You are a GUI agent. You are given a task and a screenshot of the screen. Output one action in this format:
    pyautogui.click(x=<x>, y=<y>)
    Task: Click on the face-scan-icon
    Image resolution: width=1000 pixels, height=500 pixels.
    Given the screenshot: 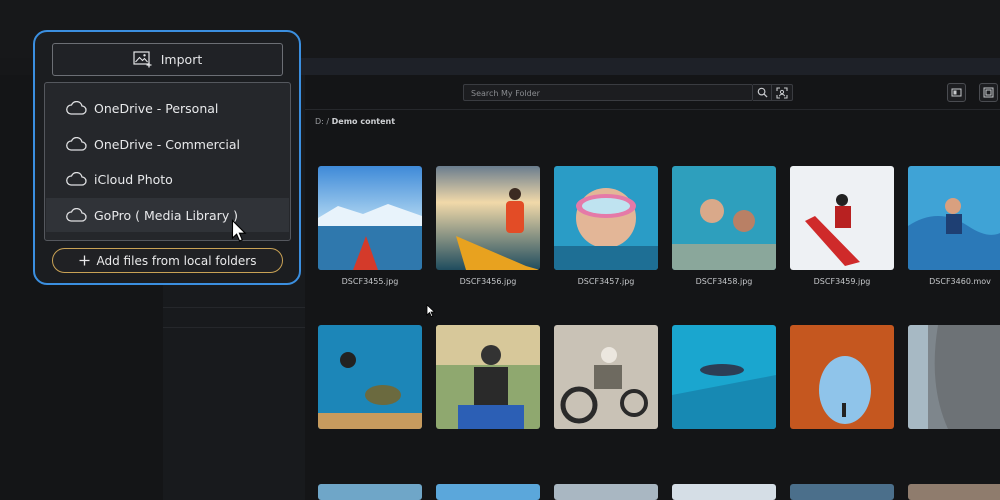 What is the action you would take?
    pyautogui.click(x=782, y=92)
    